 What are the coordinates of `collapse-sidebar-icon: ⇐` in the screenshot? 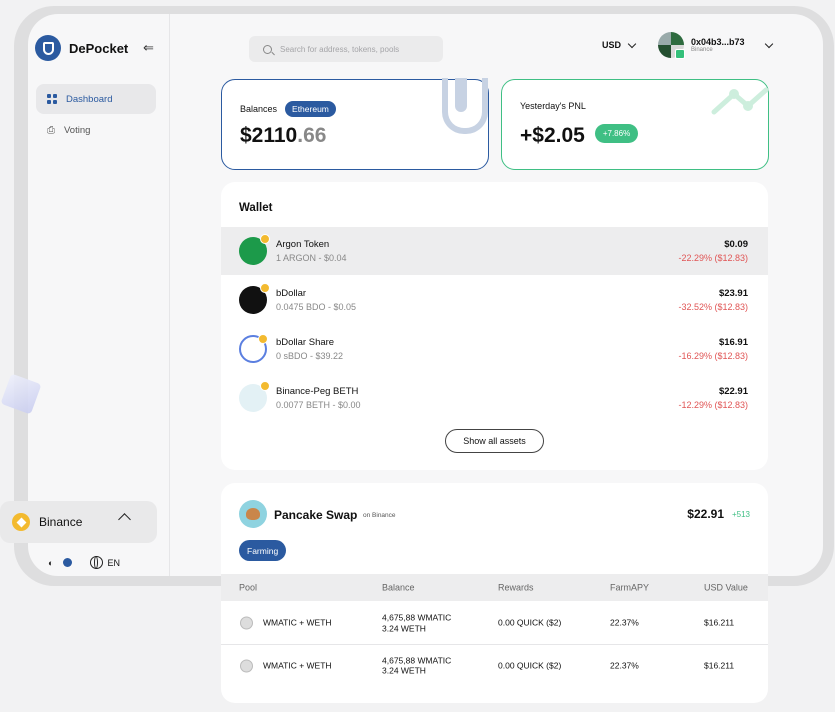 It's located at (148, 48).